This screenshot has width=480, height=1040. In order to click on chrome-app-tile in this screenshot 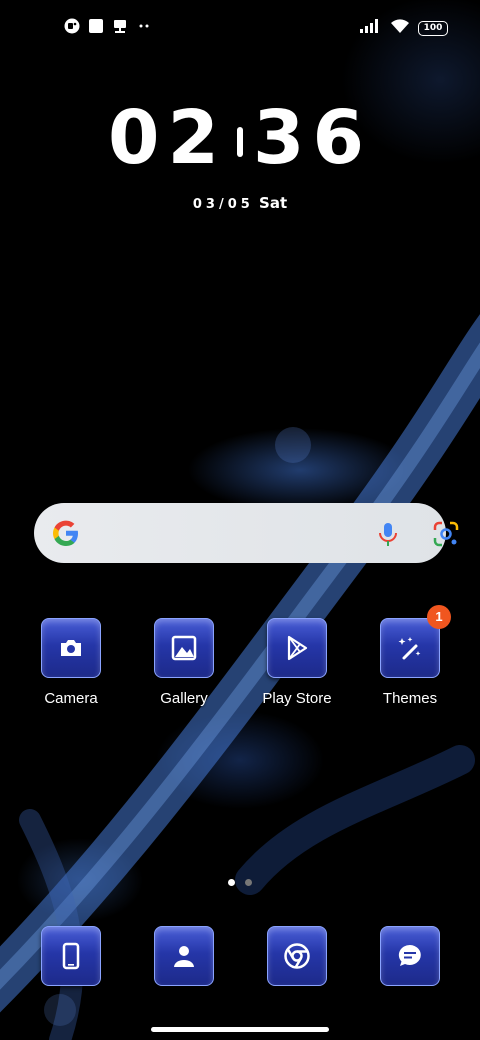, I will do `click(297, 956)`.